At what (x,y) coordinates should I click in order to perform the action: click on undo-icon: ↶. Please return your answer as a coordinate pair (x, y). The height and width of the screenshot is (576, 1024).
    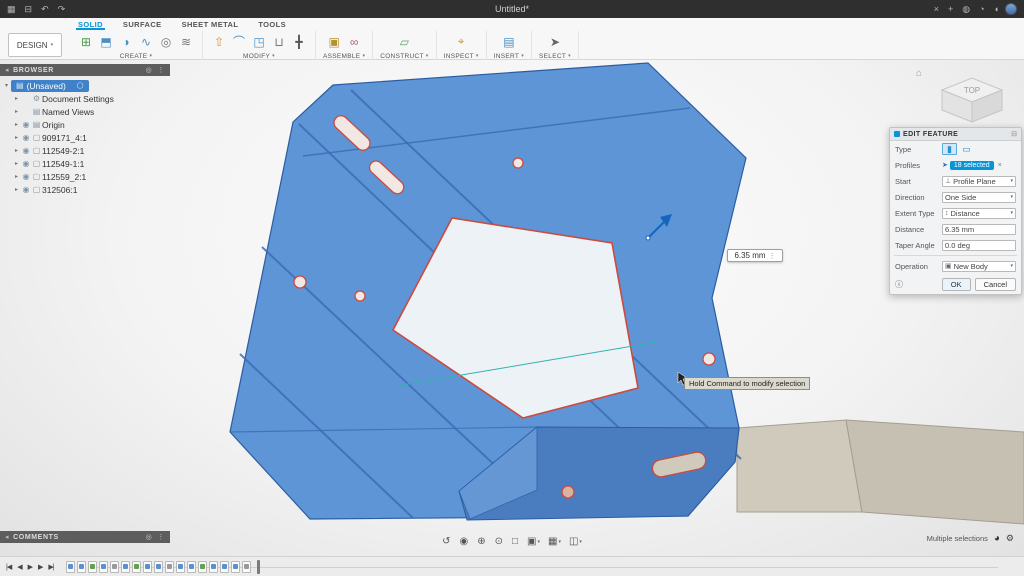
    Looking at the image, I should click on (45, 9).